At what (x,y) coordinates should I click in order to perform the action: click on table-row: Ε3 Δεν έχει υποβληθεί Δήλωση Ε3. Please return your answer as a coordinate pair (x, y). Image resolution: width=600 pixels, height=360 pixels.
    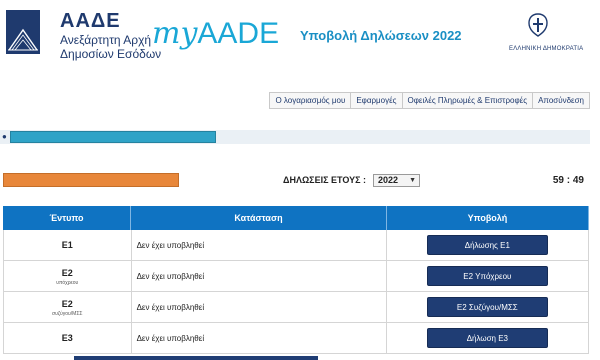
    Looking at the image, I should click on (296, 338).